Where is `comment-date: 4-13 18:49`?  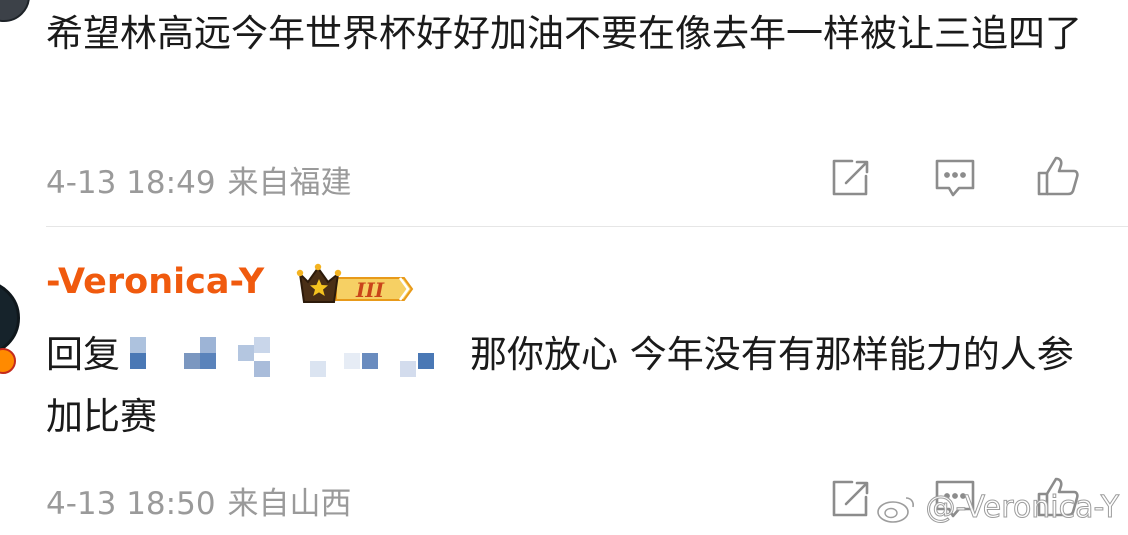 comment-date: 4-13 18:49 is located at coordinates (131, 183).